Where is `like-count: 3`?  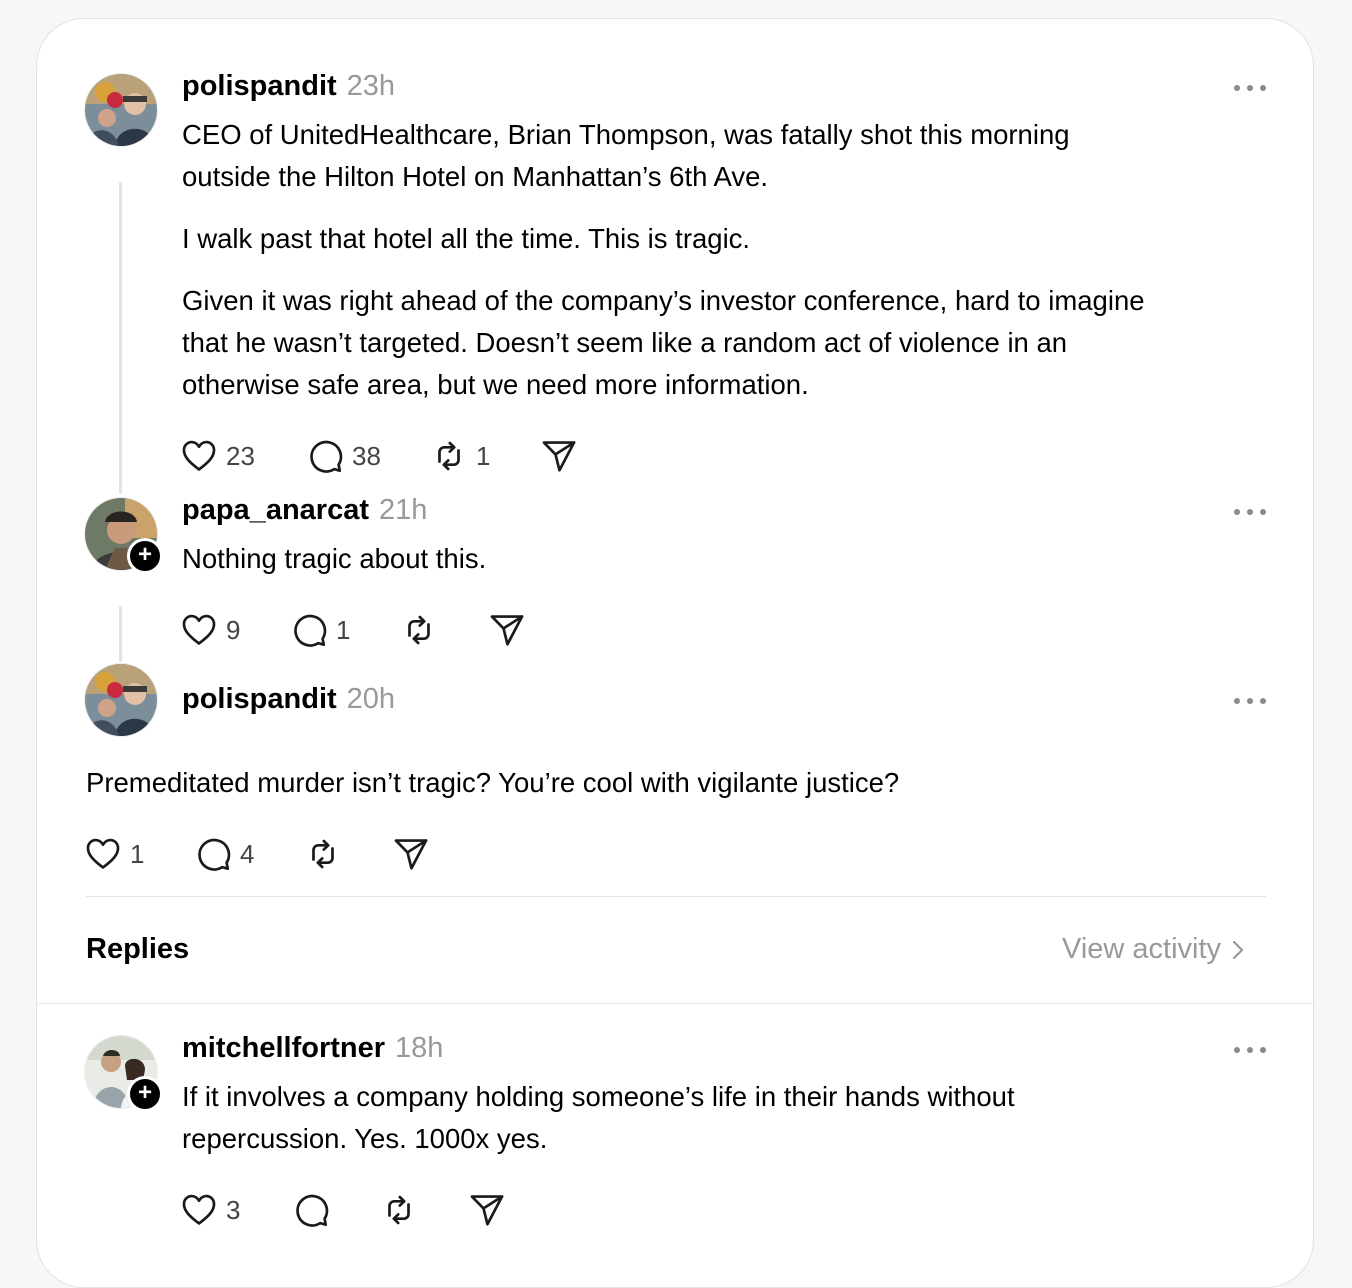 like-count: 3 is located at coordinates (233, 1209).